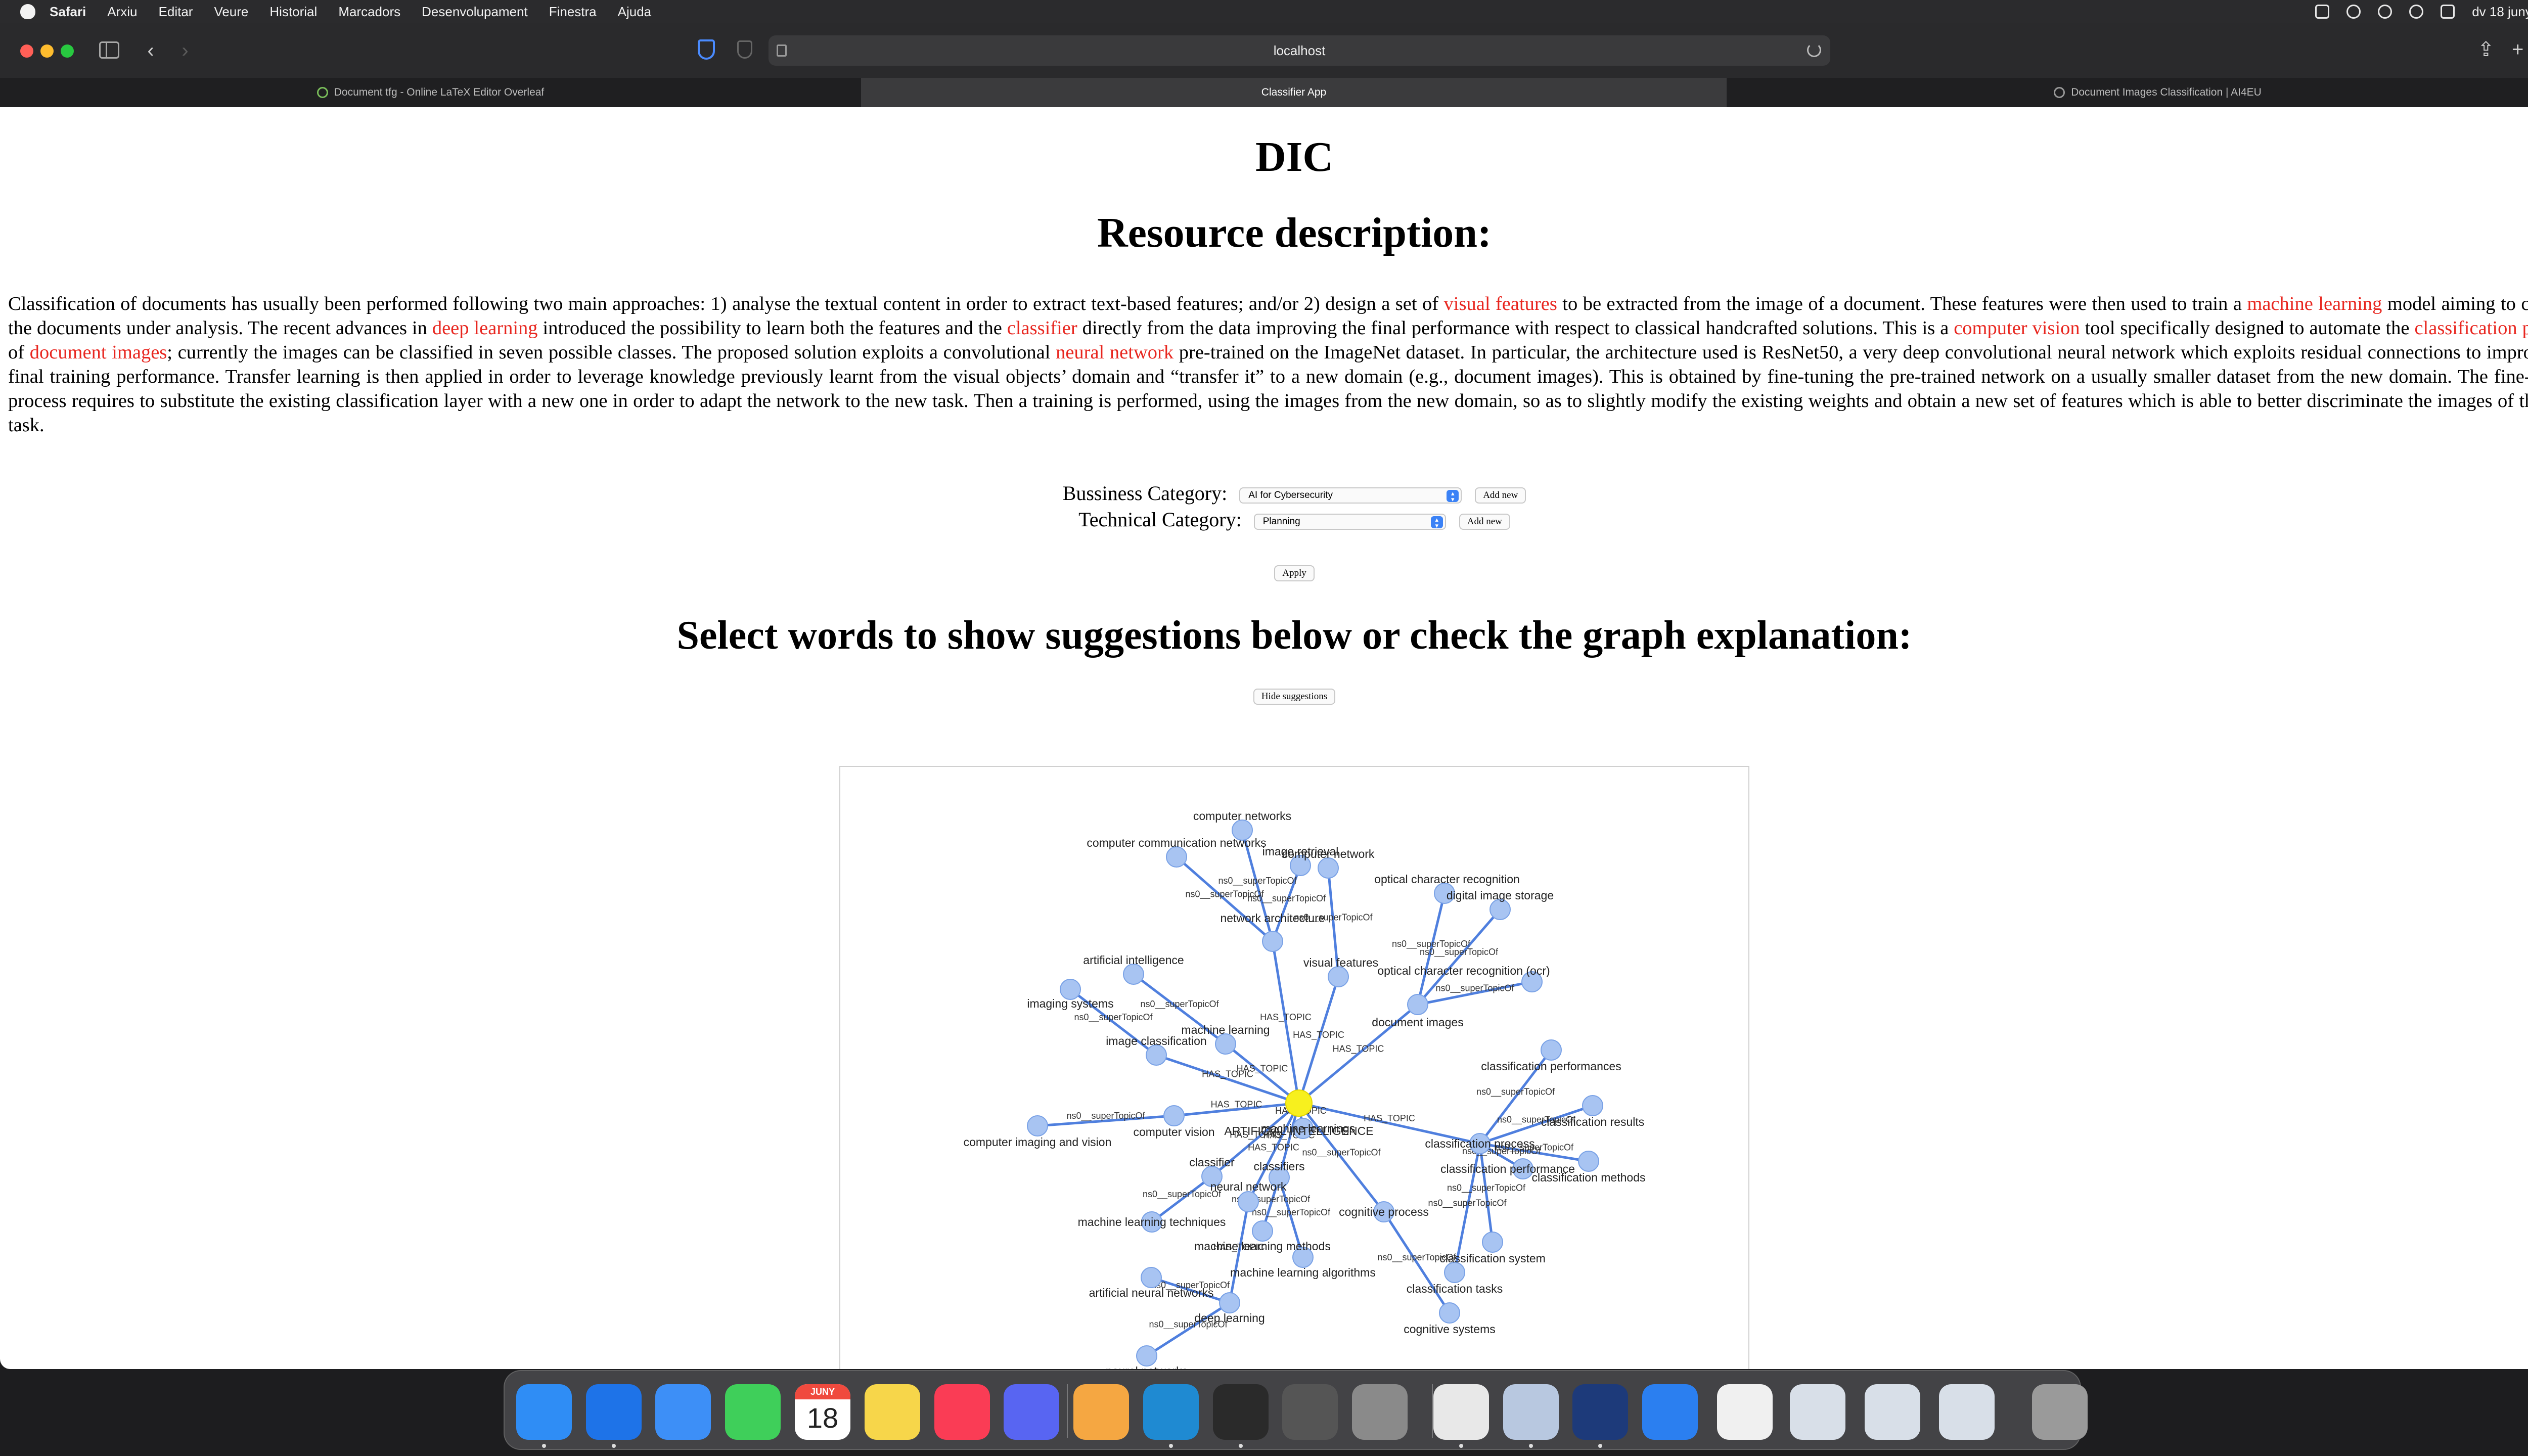 Image resolution: width=2528 pixels, height=1456 pixels. What do you see at coordinates (2354, 12) in the screenshot?
I see `play-status-icon` at bounding box center [2354, 12].